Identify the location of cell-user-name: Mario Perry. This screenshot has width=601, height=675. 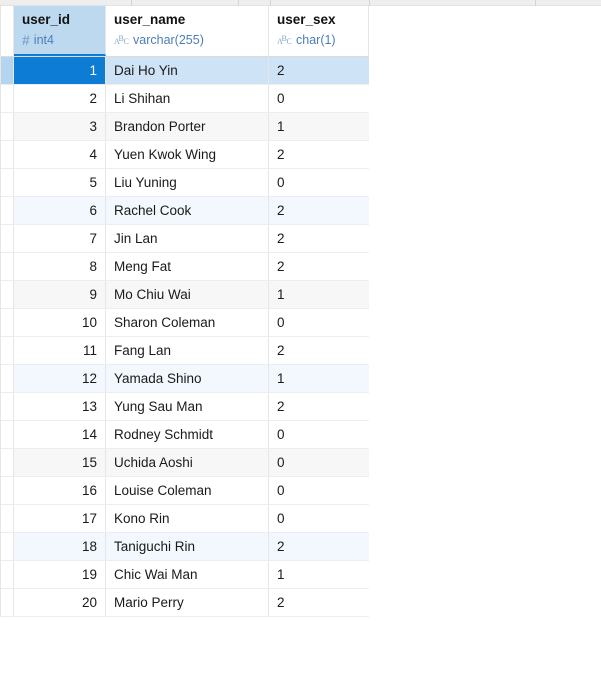
(187, 602).